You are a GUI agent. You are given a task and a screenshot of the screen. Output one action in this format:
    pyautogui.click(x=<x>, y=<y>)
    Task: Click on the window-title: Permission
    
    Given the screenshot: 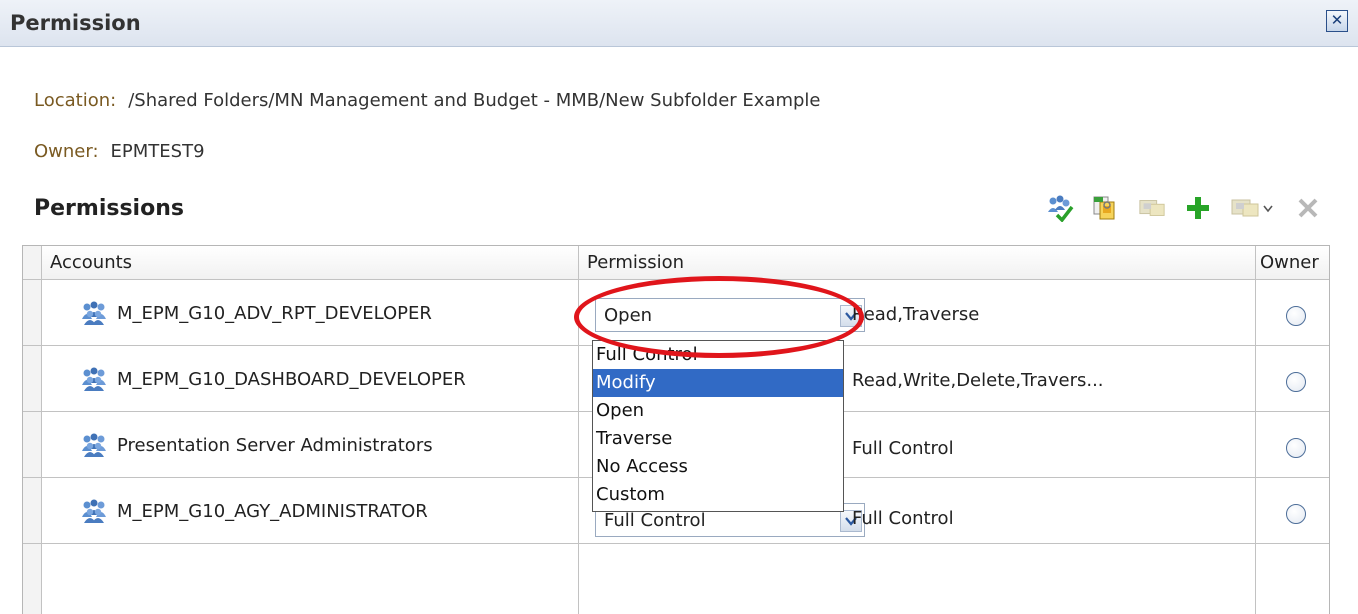 What is the action you would take?
    pyautogui.click(x=75, y=23)
    